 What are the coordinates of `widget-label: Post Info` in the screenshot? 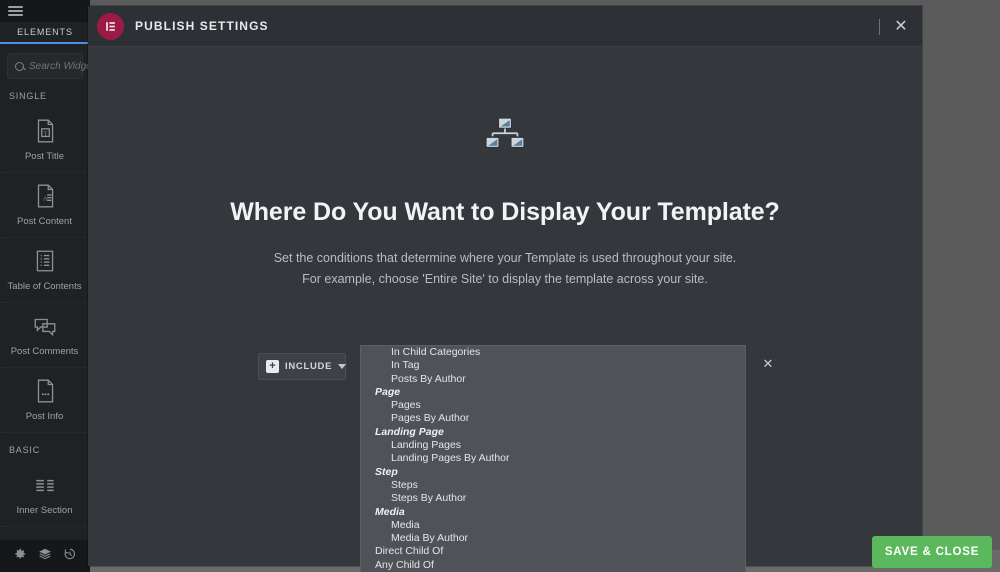 It's located at (44, 416).